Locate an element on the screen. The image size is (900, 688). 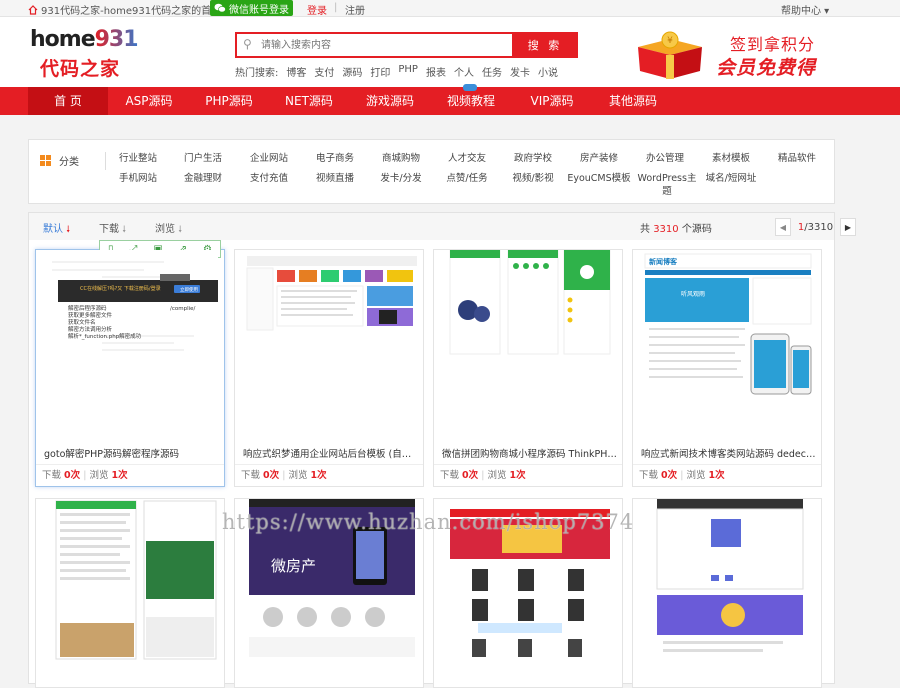
category-item: 房产装修 is located at coordinates (599, 158).